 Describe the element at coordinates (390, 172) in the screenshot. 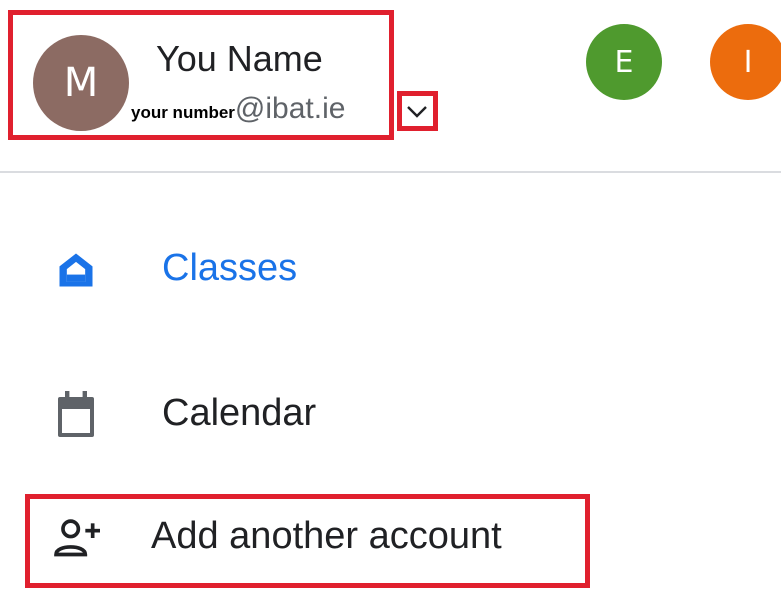

I see `divider` at that location.